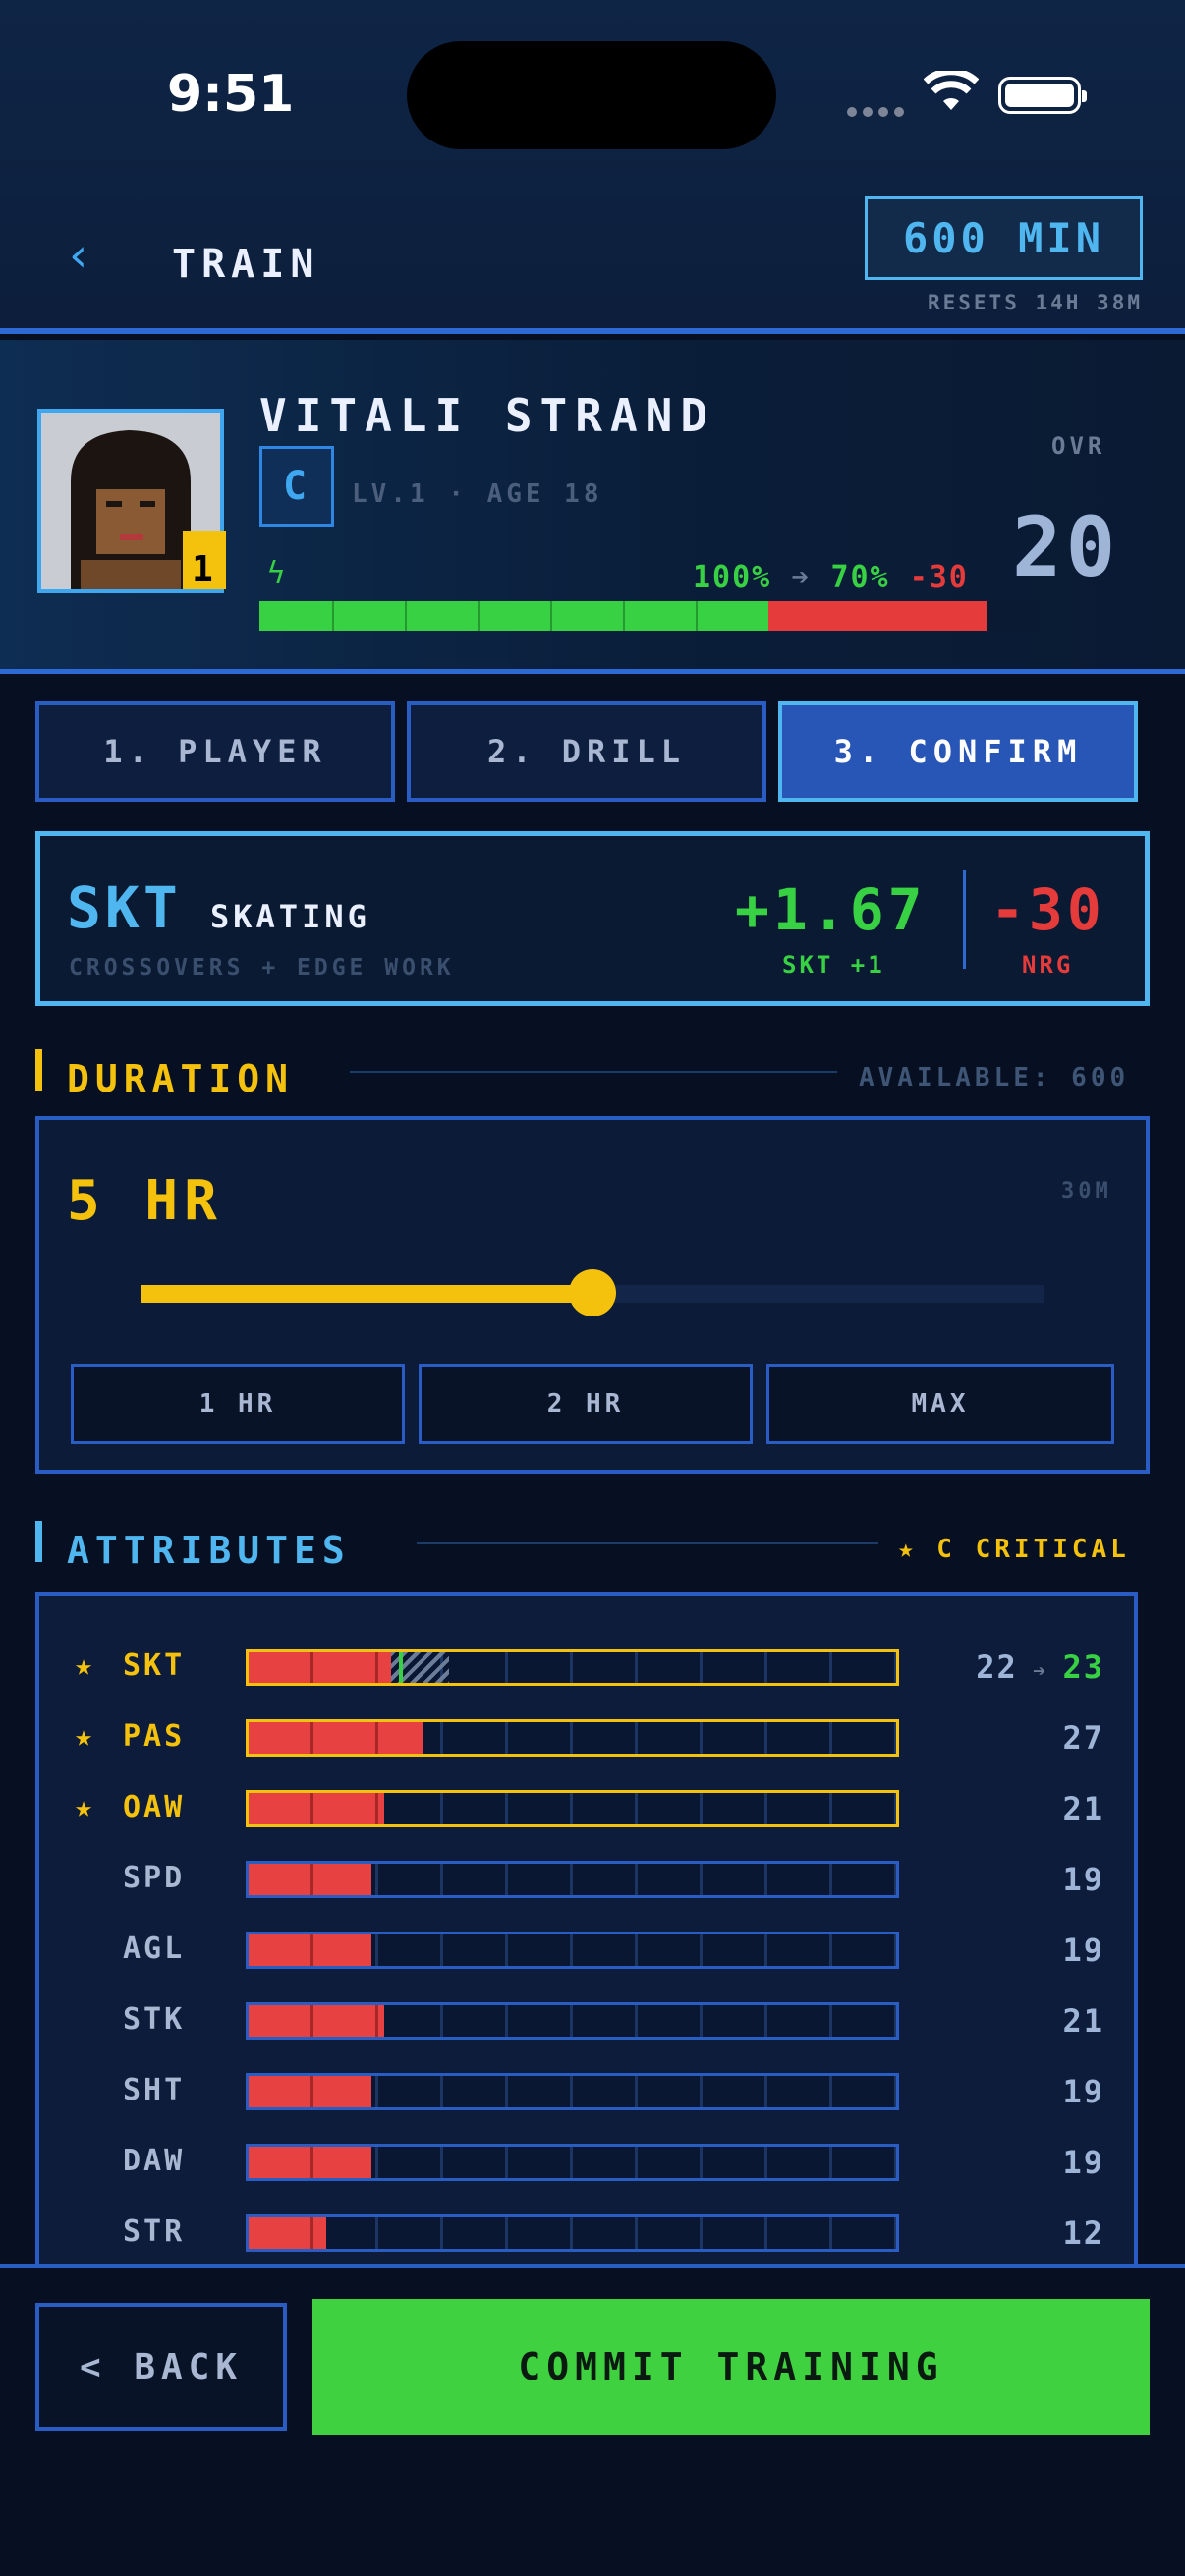  What do you see at coordinates (154, 1878) in the screenshot?
I see `attribute-name: SPD` at bounding box center [154, 1878].